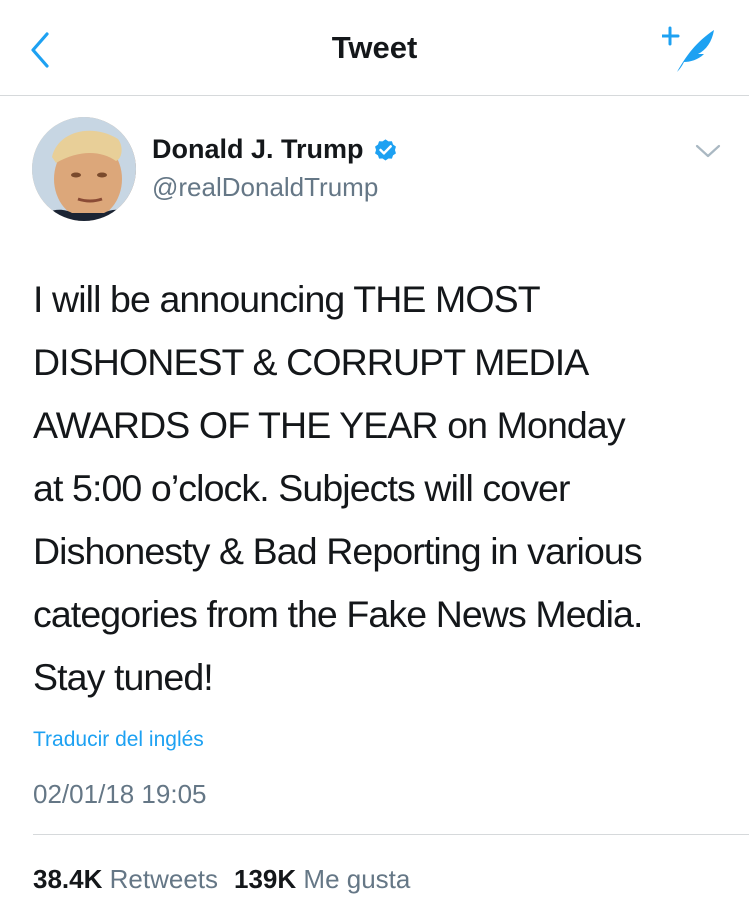 This screenshot has width=749, height=922. I want to click on tweet-timestamp: 02/01/18 19:05, so click(120, 794).